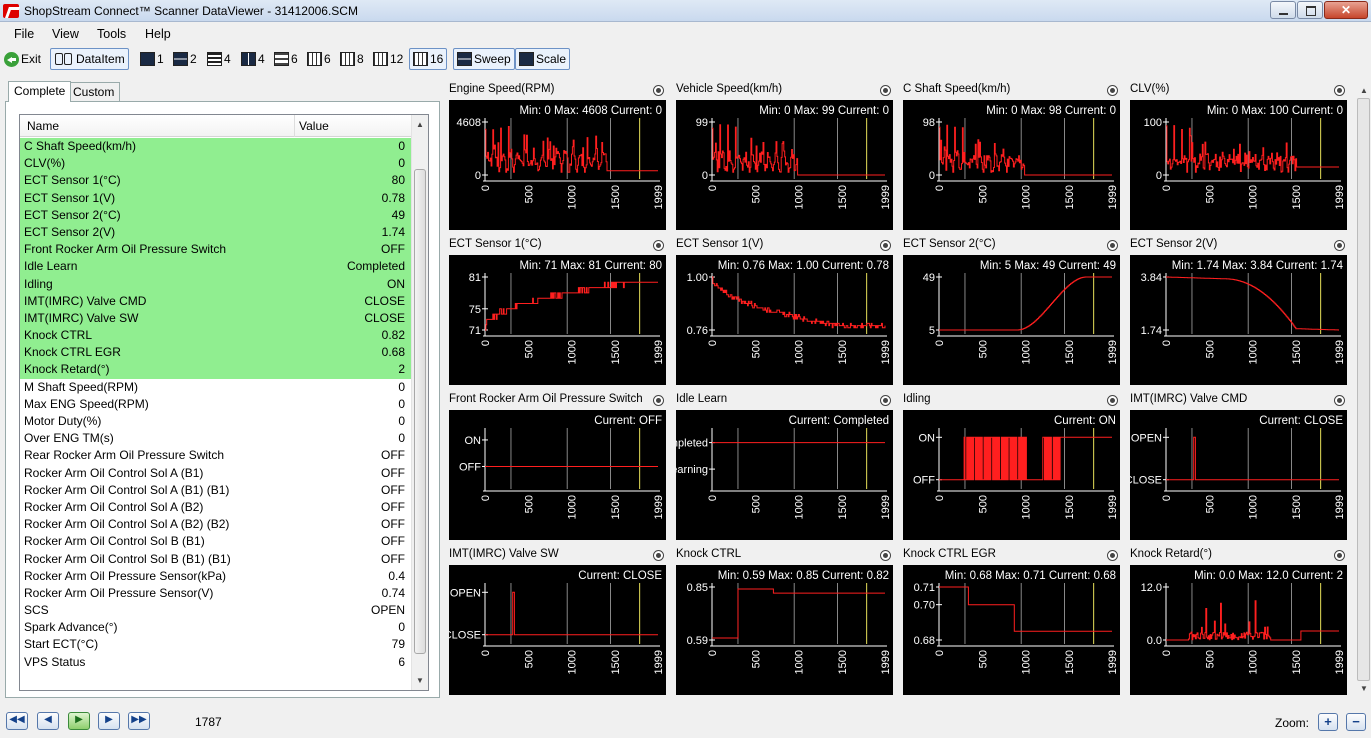 The width and height of the screenshot is (1371, 738). What do you see at coordinates (484, 59) in the screenshot?
I see `sweep-button: Sweep` at bounding box center [484, 59].